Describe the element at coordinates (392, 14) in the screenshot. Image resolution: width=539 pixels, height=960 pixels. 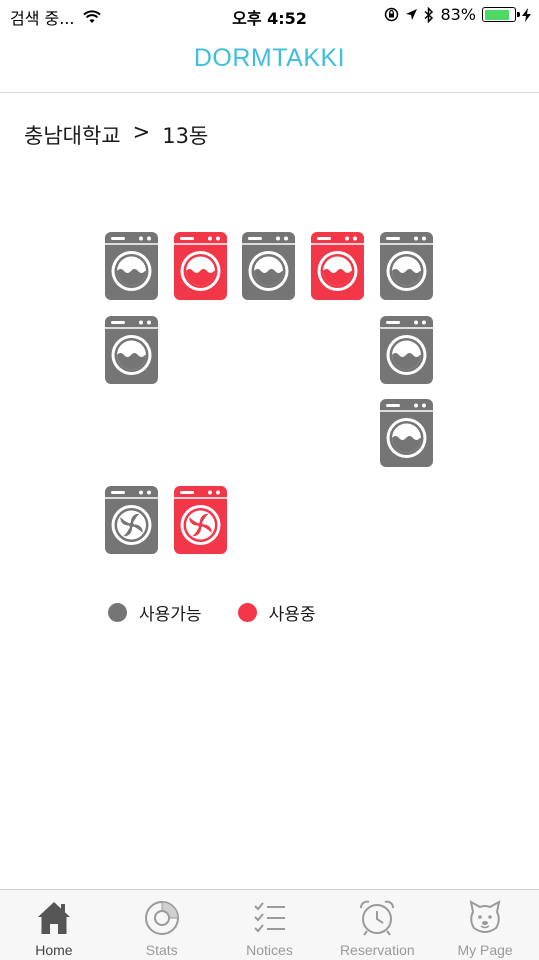
I see `orientation-lock-icon` at that location.